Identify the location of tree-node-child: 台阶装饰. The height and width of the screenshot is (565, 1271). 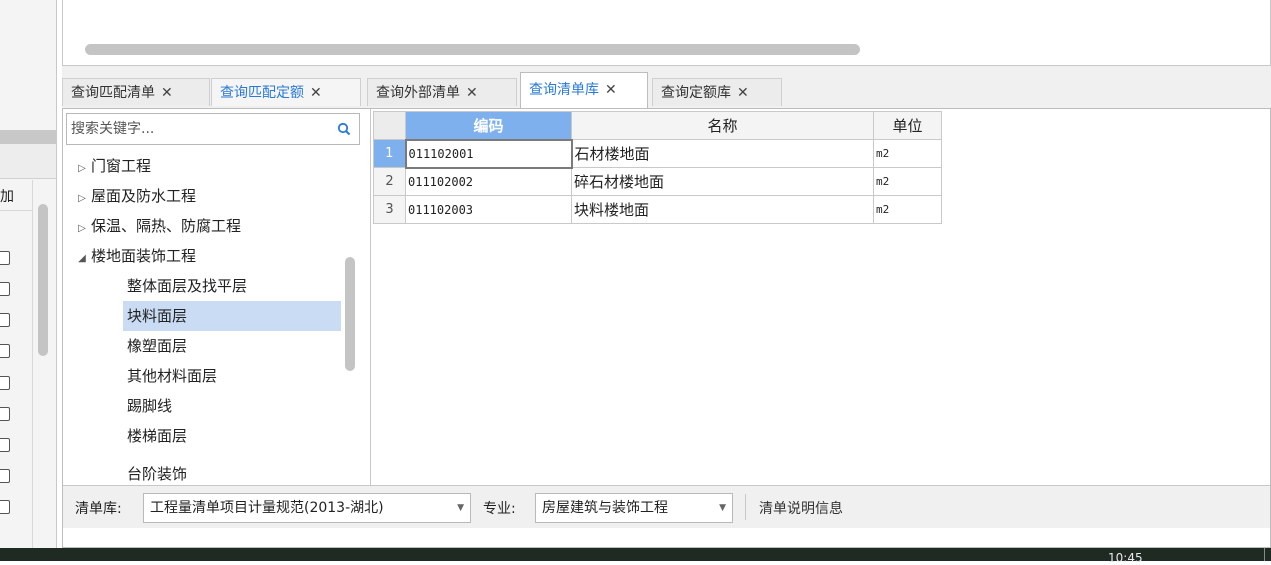
(157, 472).